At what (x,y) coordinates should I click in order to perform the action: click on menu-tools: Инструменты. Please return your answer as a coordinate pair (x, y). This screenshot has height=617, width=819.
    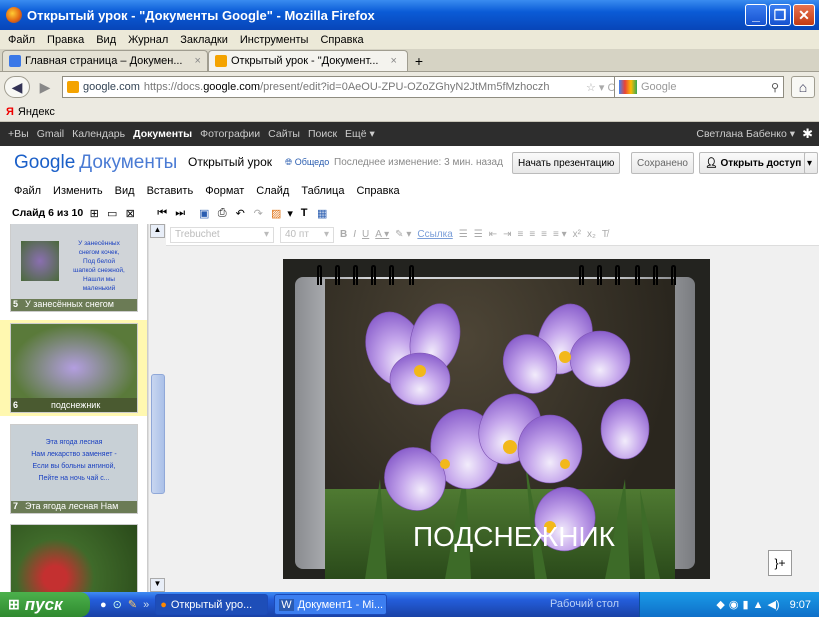
    Looking at the image, I should click on (274, 40).